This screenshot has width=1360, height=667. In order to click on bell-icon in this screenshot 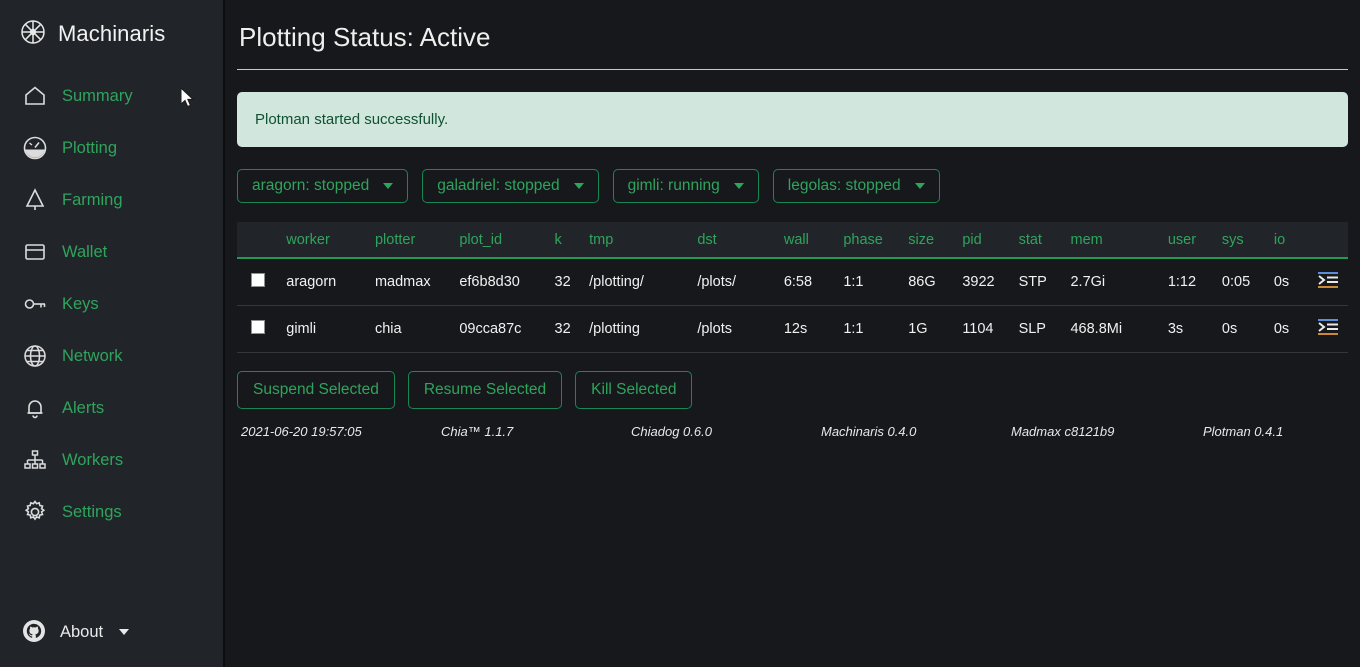, I will do `click(35, 408)`.